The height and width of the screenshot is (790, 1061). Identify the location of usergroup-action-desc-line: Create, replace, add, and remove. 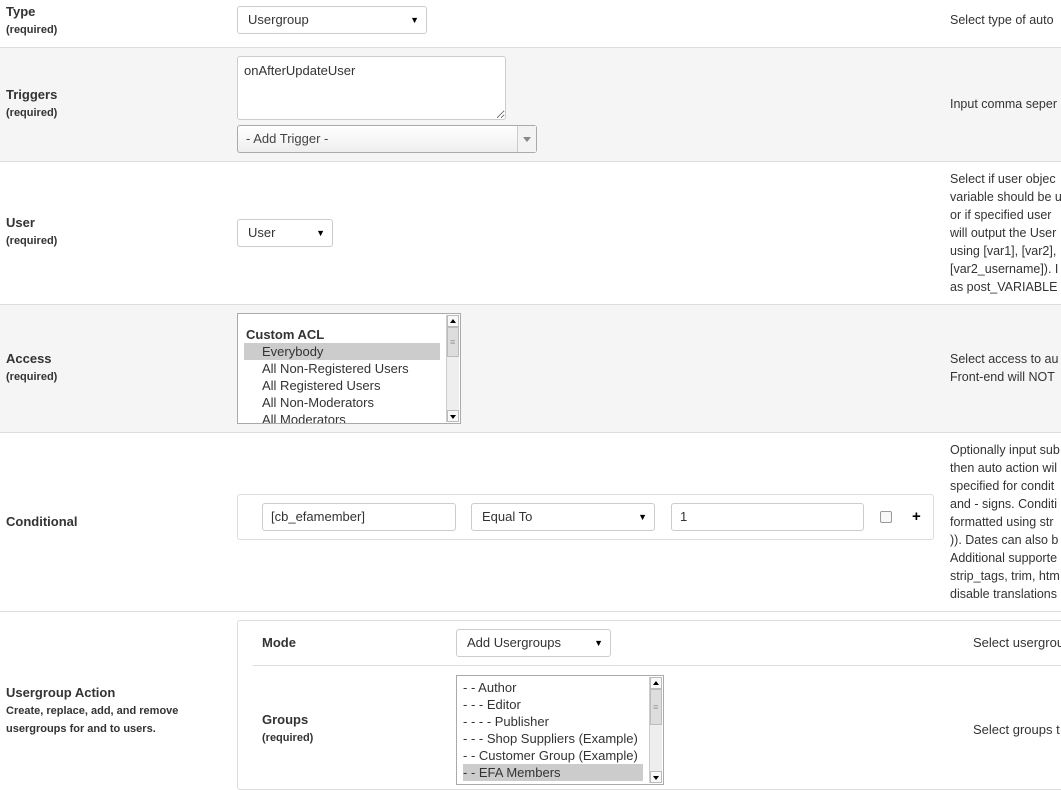
(92, 711).